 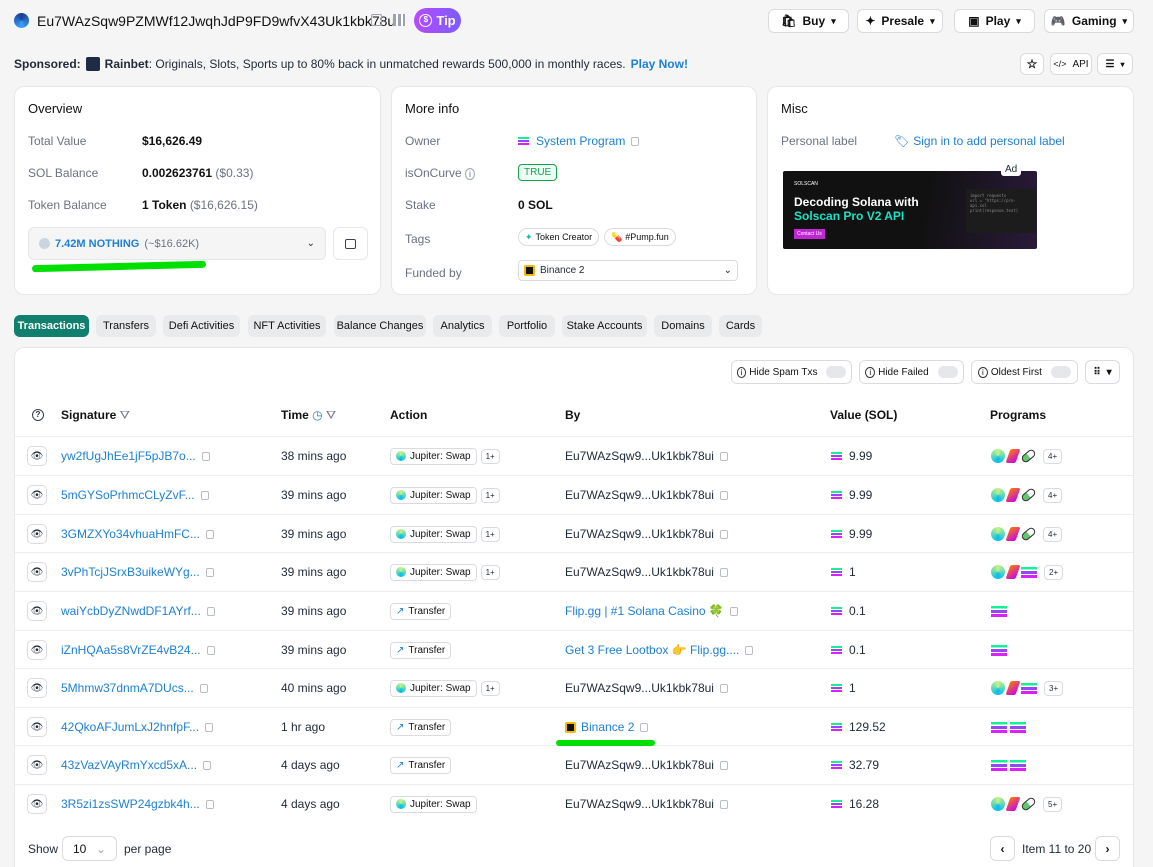 I want to click on by-address: Binance 2, so click(x=607, y=727).